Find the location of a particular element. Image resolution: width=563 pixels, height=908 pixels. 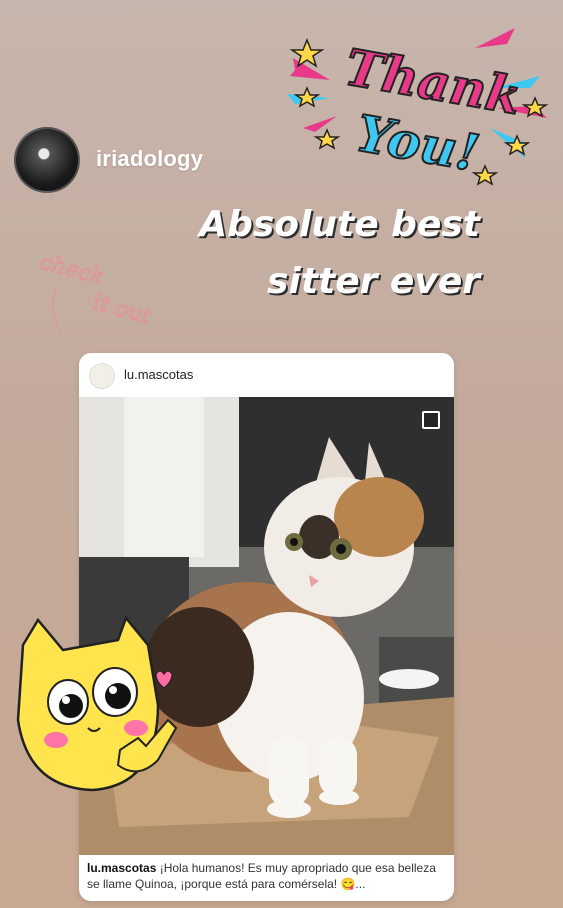

post-select-checkbox is located at coordinates (431, 420).